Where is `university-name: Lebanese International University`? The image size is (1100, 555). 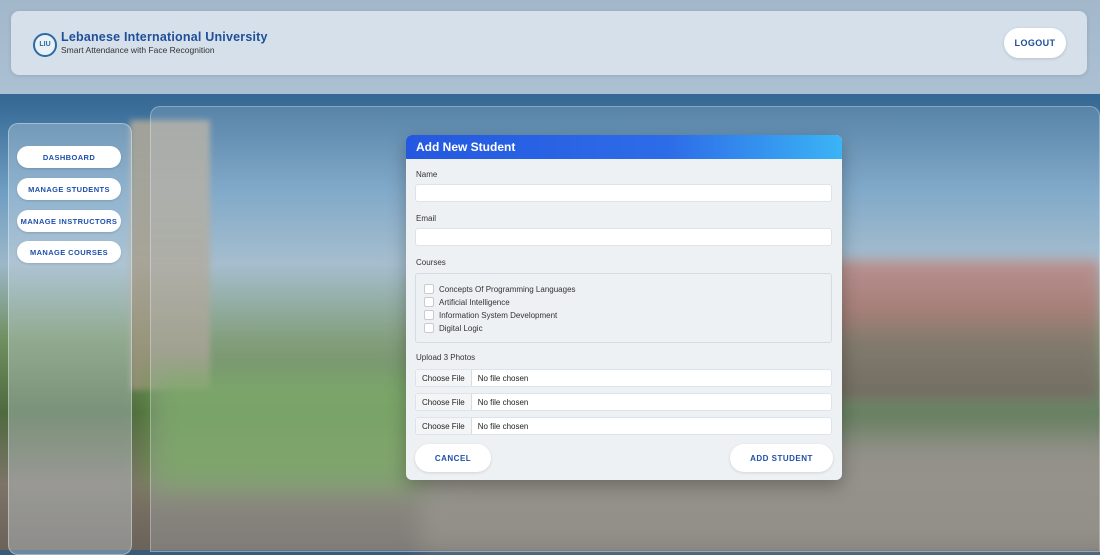
university-name: Lebanese International University is located at coordinates (164, 37).